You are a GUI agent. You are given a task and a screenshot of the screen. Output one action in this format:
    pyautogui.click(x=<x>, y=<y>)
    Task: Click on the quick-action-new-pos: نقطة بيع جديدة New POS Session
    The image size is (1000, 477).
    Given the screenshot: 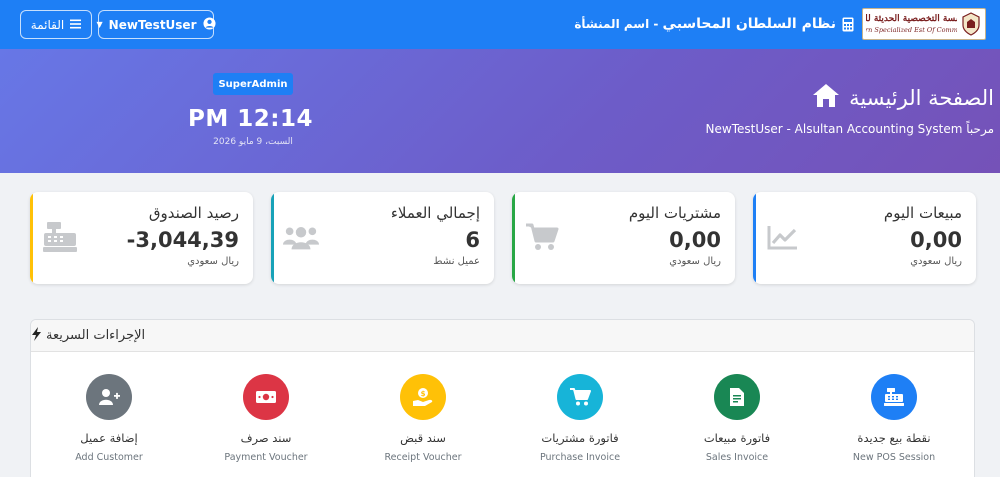 What is the action you would take?
    pyautogui.click(x=894, y=418)
    